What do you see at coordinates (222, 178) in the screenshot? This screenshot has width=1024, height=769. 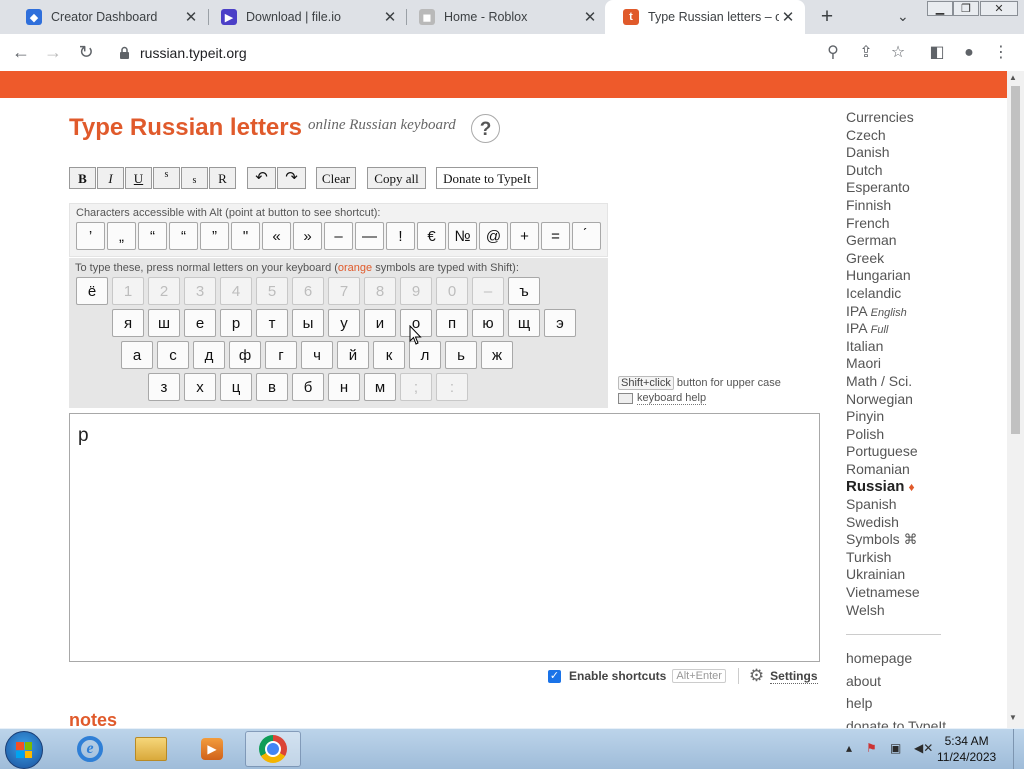 I see `remove-format-button: R` at bounding box center [222, 178].